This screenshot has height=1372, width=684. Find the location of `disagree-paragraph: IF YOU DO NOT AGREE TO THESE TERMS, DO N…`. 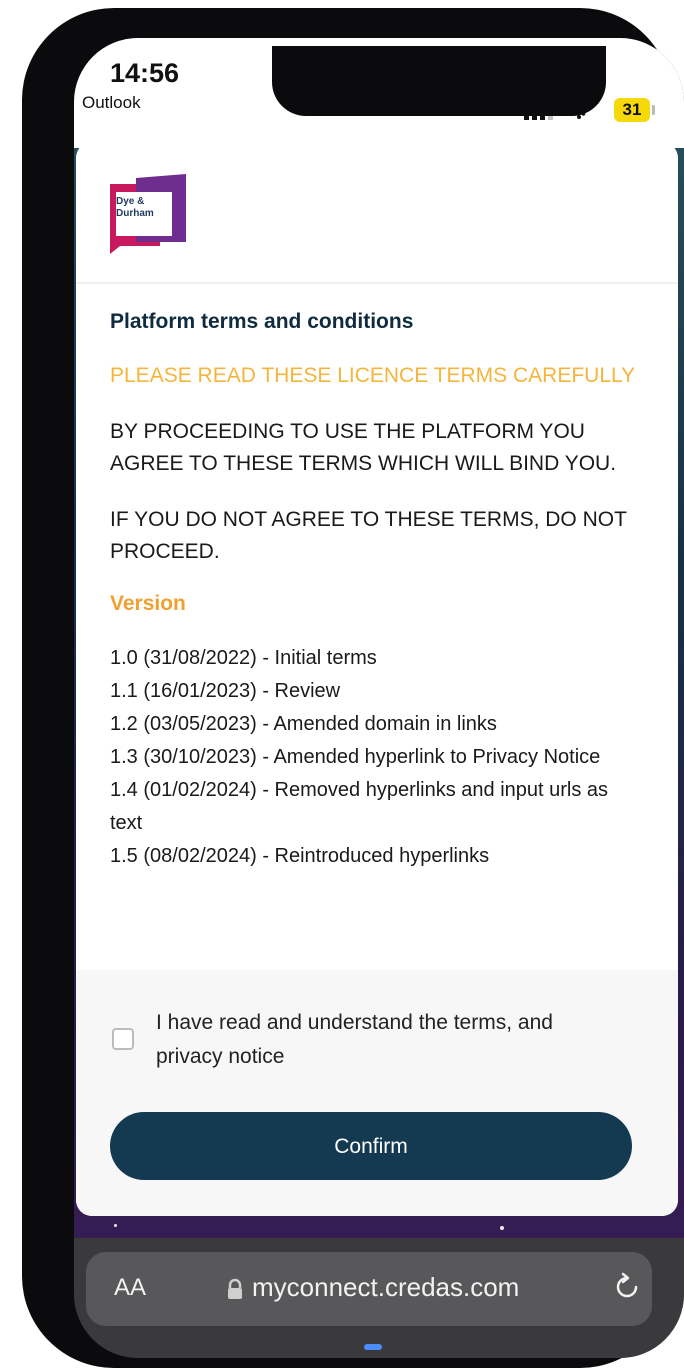

disagree-paragraph: IF YOU DO NOT AGREE TO THESE TERMS, DO N… is located at coordinates (368, 535).